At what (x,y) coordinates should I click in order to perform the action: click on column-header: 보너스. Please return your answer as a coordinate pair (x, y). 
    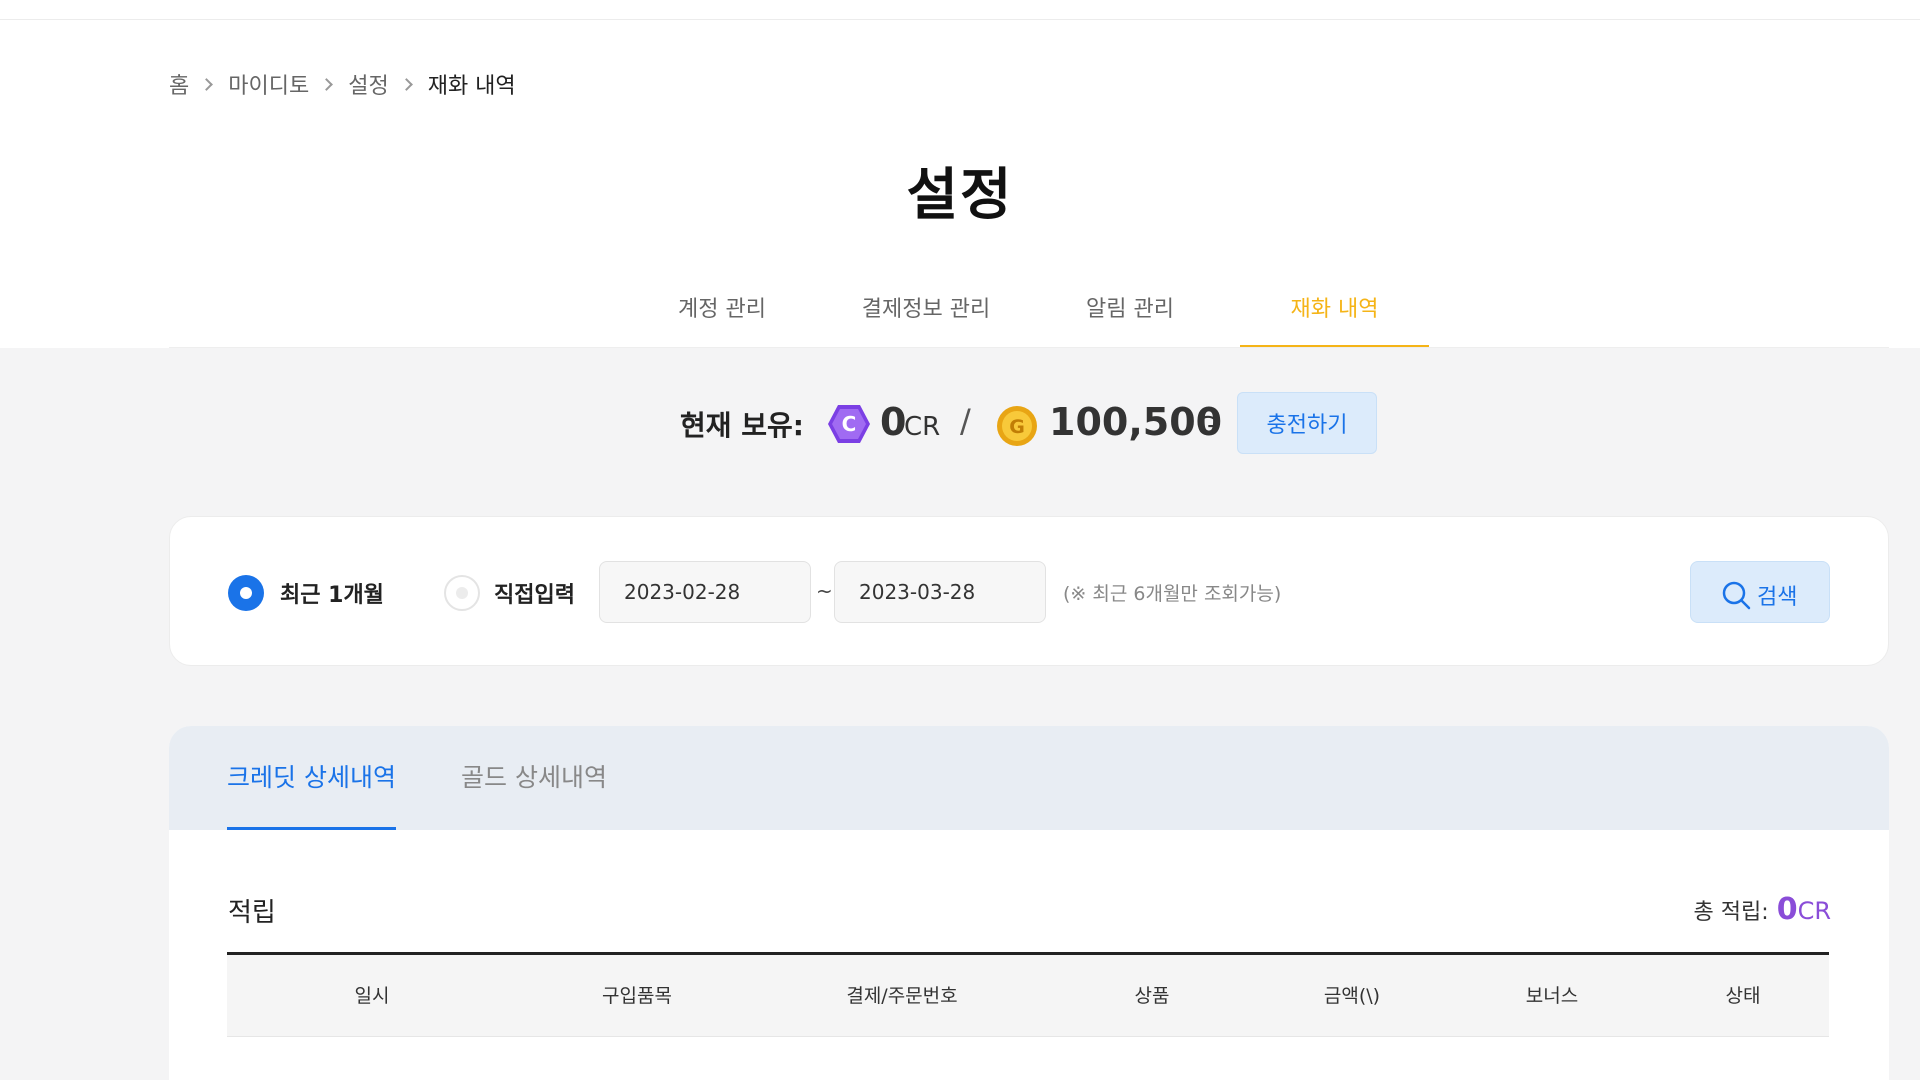
    Looking at the image, I should click on (1552, 996).